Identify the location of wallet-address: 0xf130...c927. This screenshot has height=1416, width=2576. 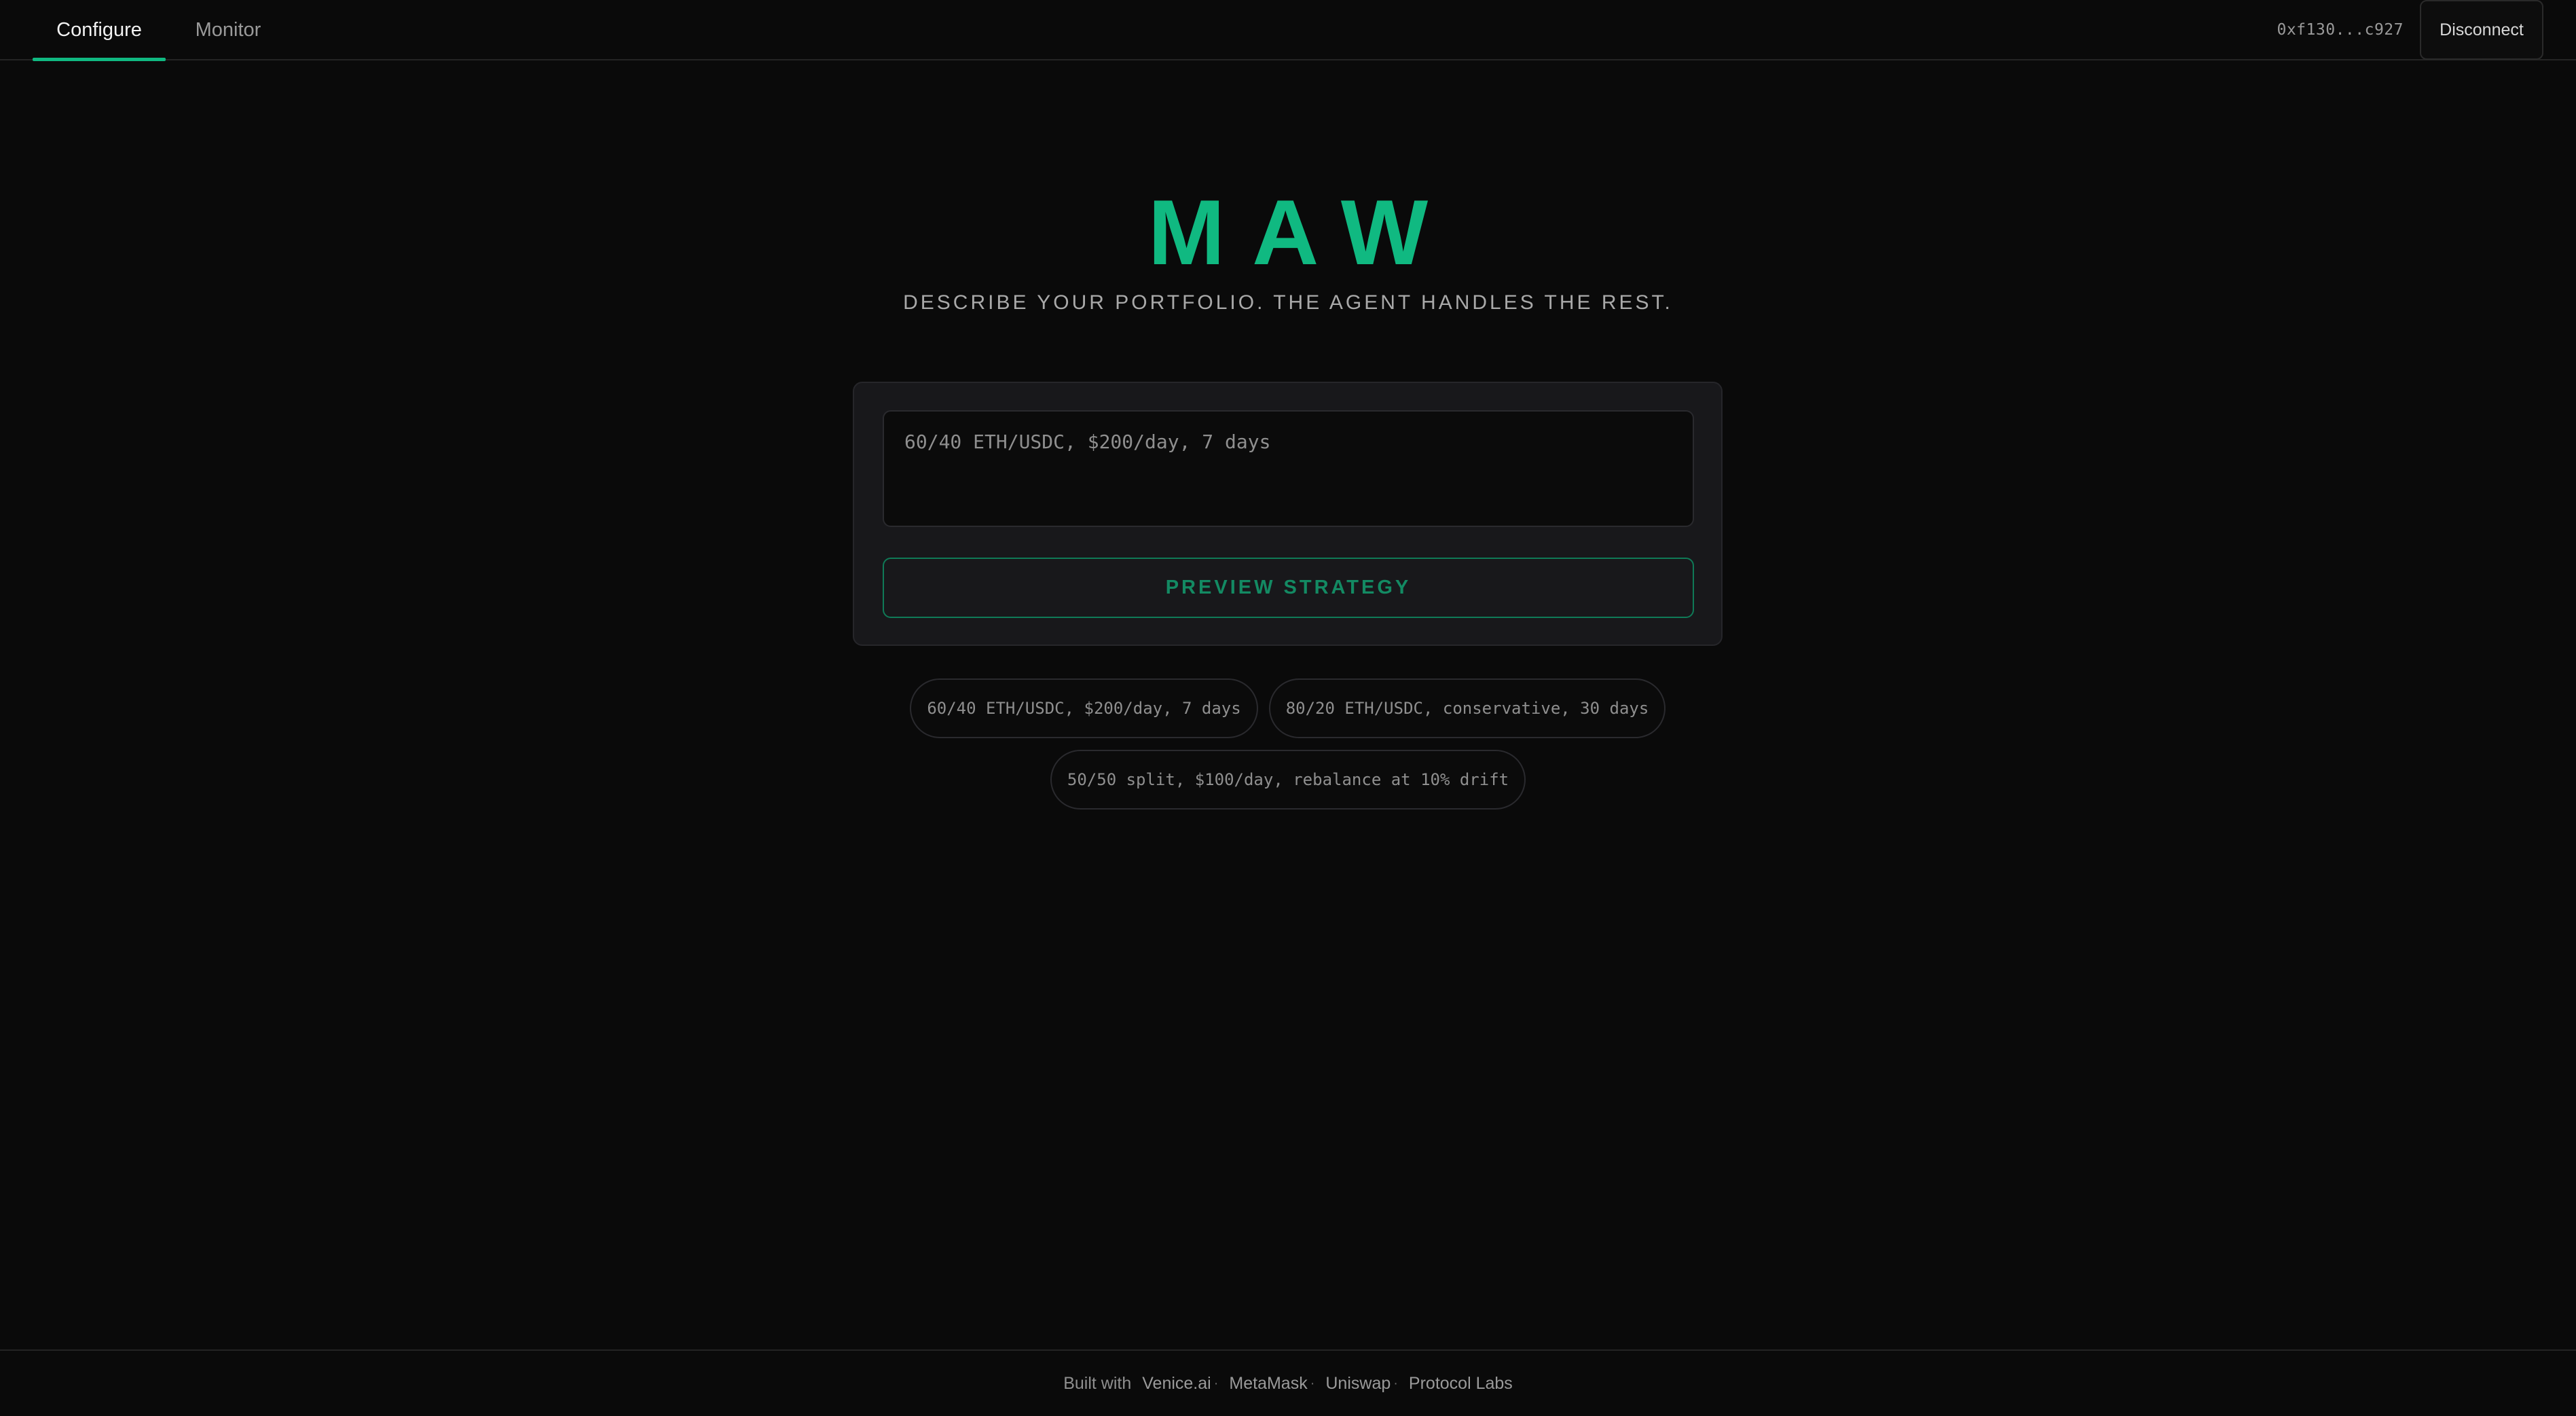
(2340, 30).